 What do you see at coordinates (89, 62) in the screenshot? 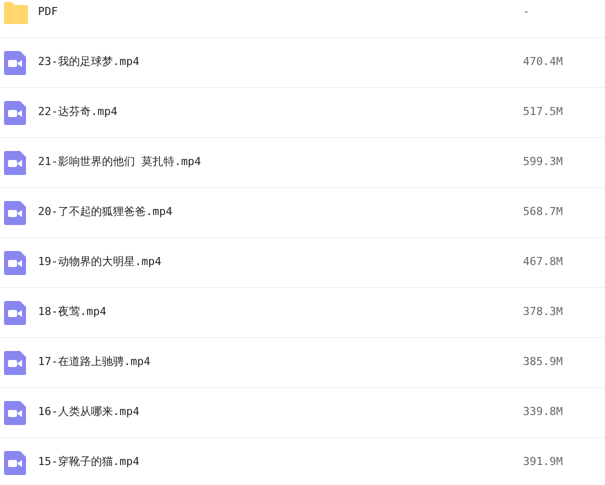
I see `file-name: 23-我的足球梦.mp4` at bounding box center [89, 62].